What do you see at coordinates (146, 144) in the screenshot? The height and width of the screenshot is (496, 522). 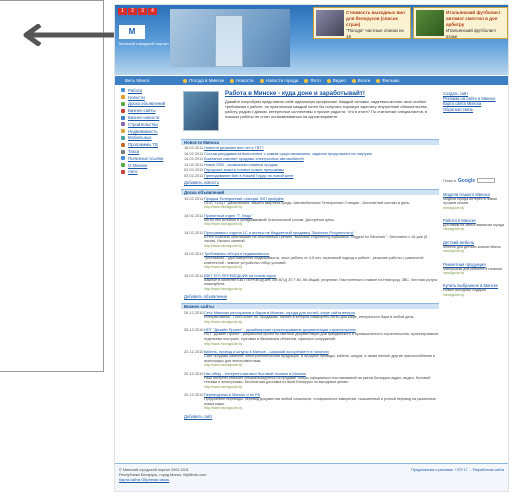 I see `sidebar-item: Программы ТВ` at bounding box center [146, 144].